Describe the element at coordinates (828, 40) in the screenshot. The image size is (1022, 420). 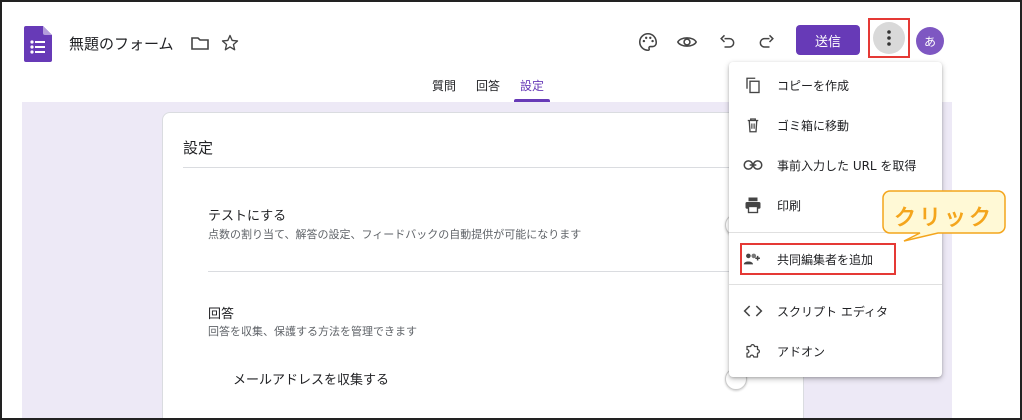
I see `send-button: 送信` at that location.